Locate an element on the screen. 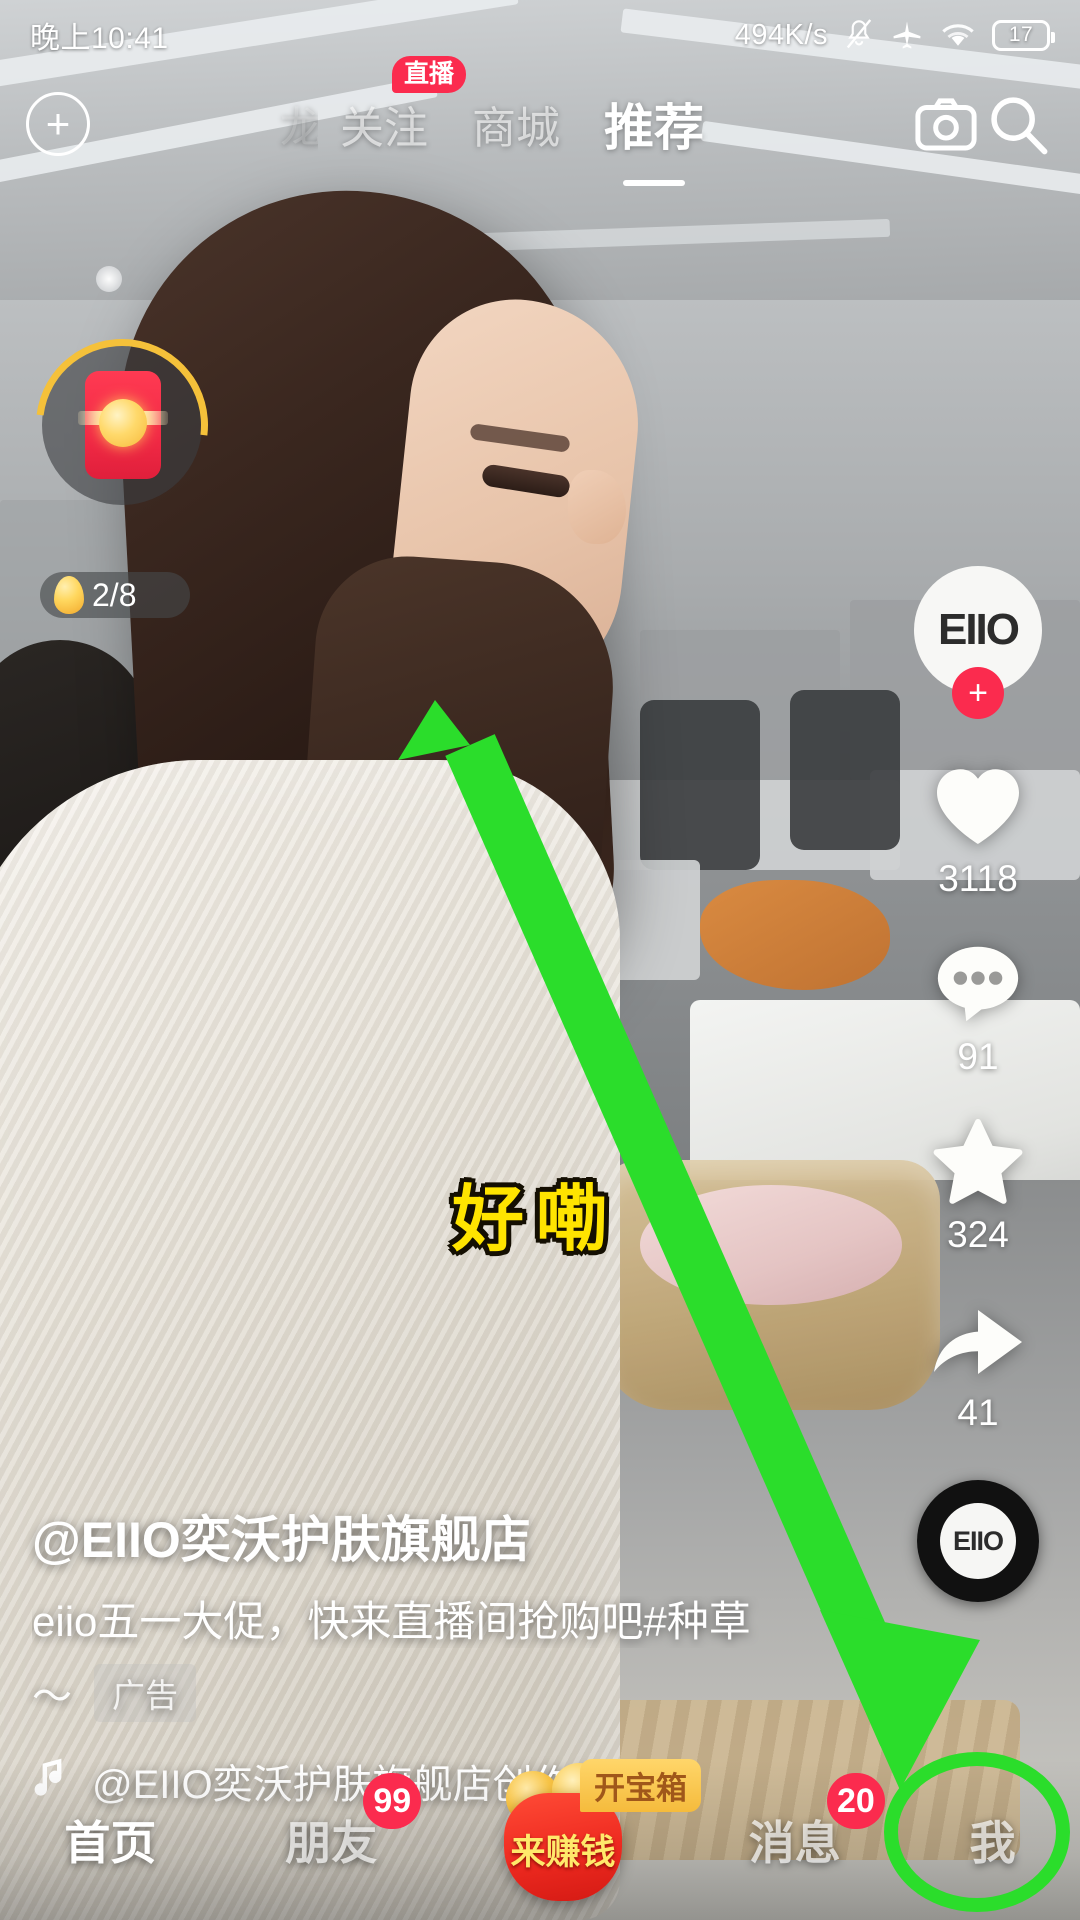  ad-badge: 广告 is located at coordinates (145, 1693).